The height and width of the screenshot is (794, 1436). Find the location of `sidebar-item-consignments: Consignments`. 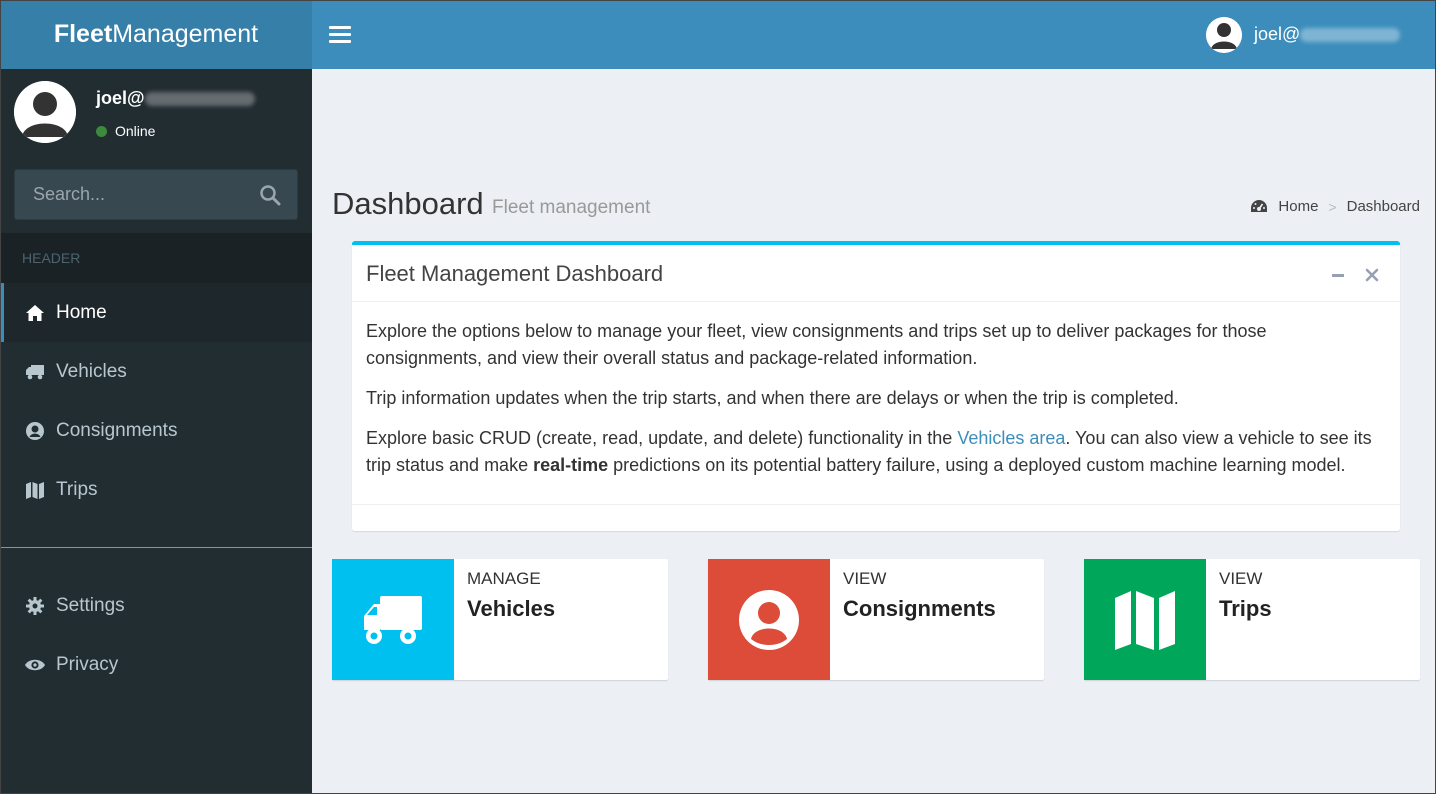

sidebar-item-consignments: Consignments is located at coordinates (156, 430).